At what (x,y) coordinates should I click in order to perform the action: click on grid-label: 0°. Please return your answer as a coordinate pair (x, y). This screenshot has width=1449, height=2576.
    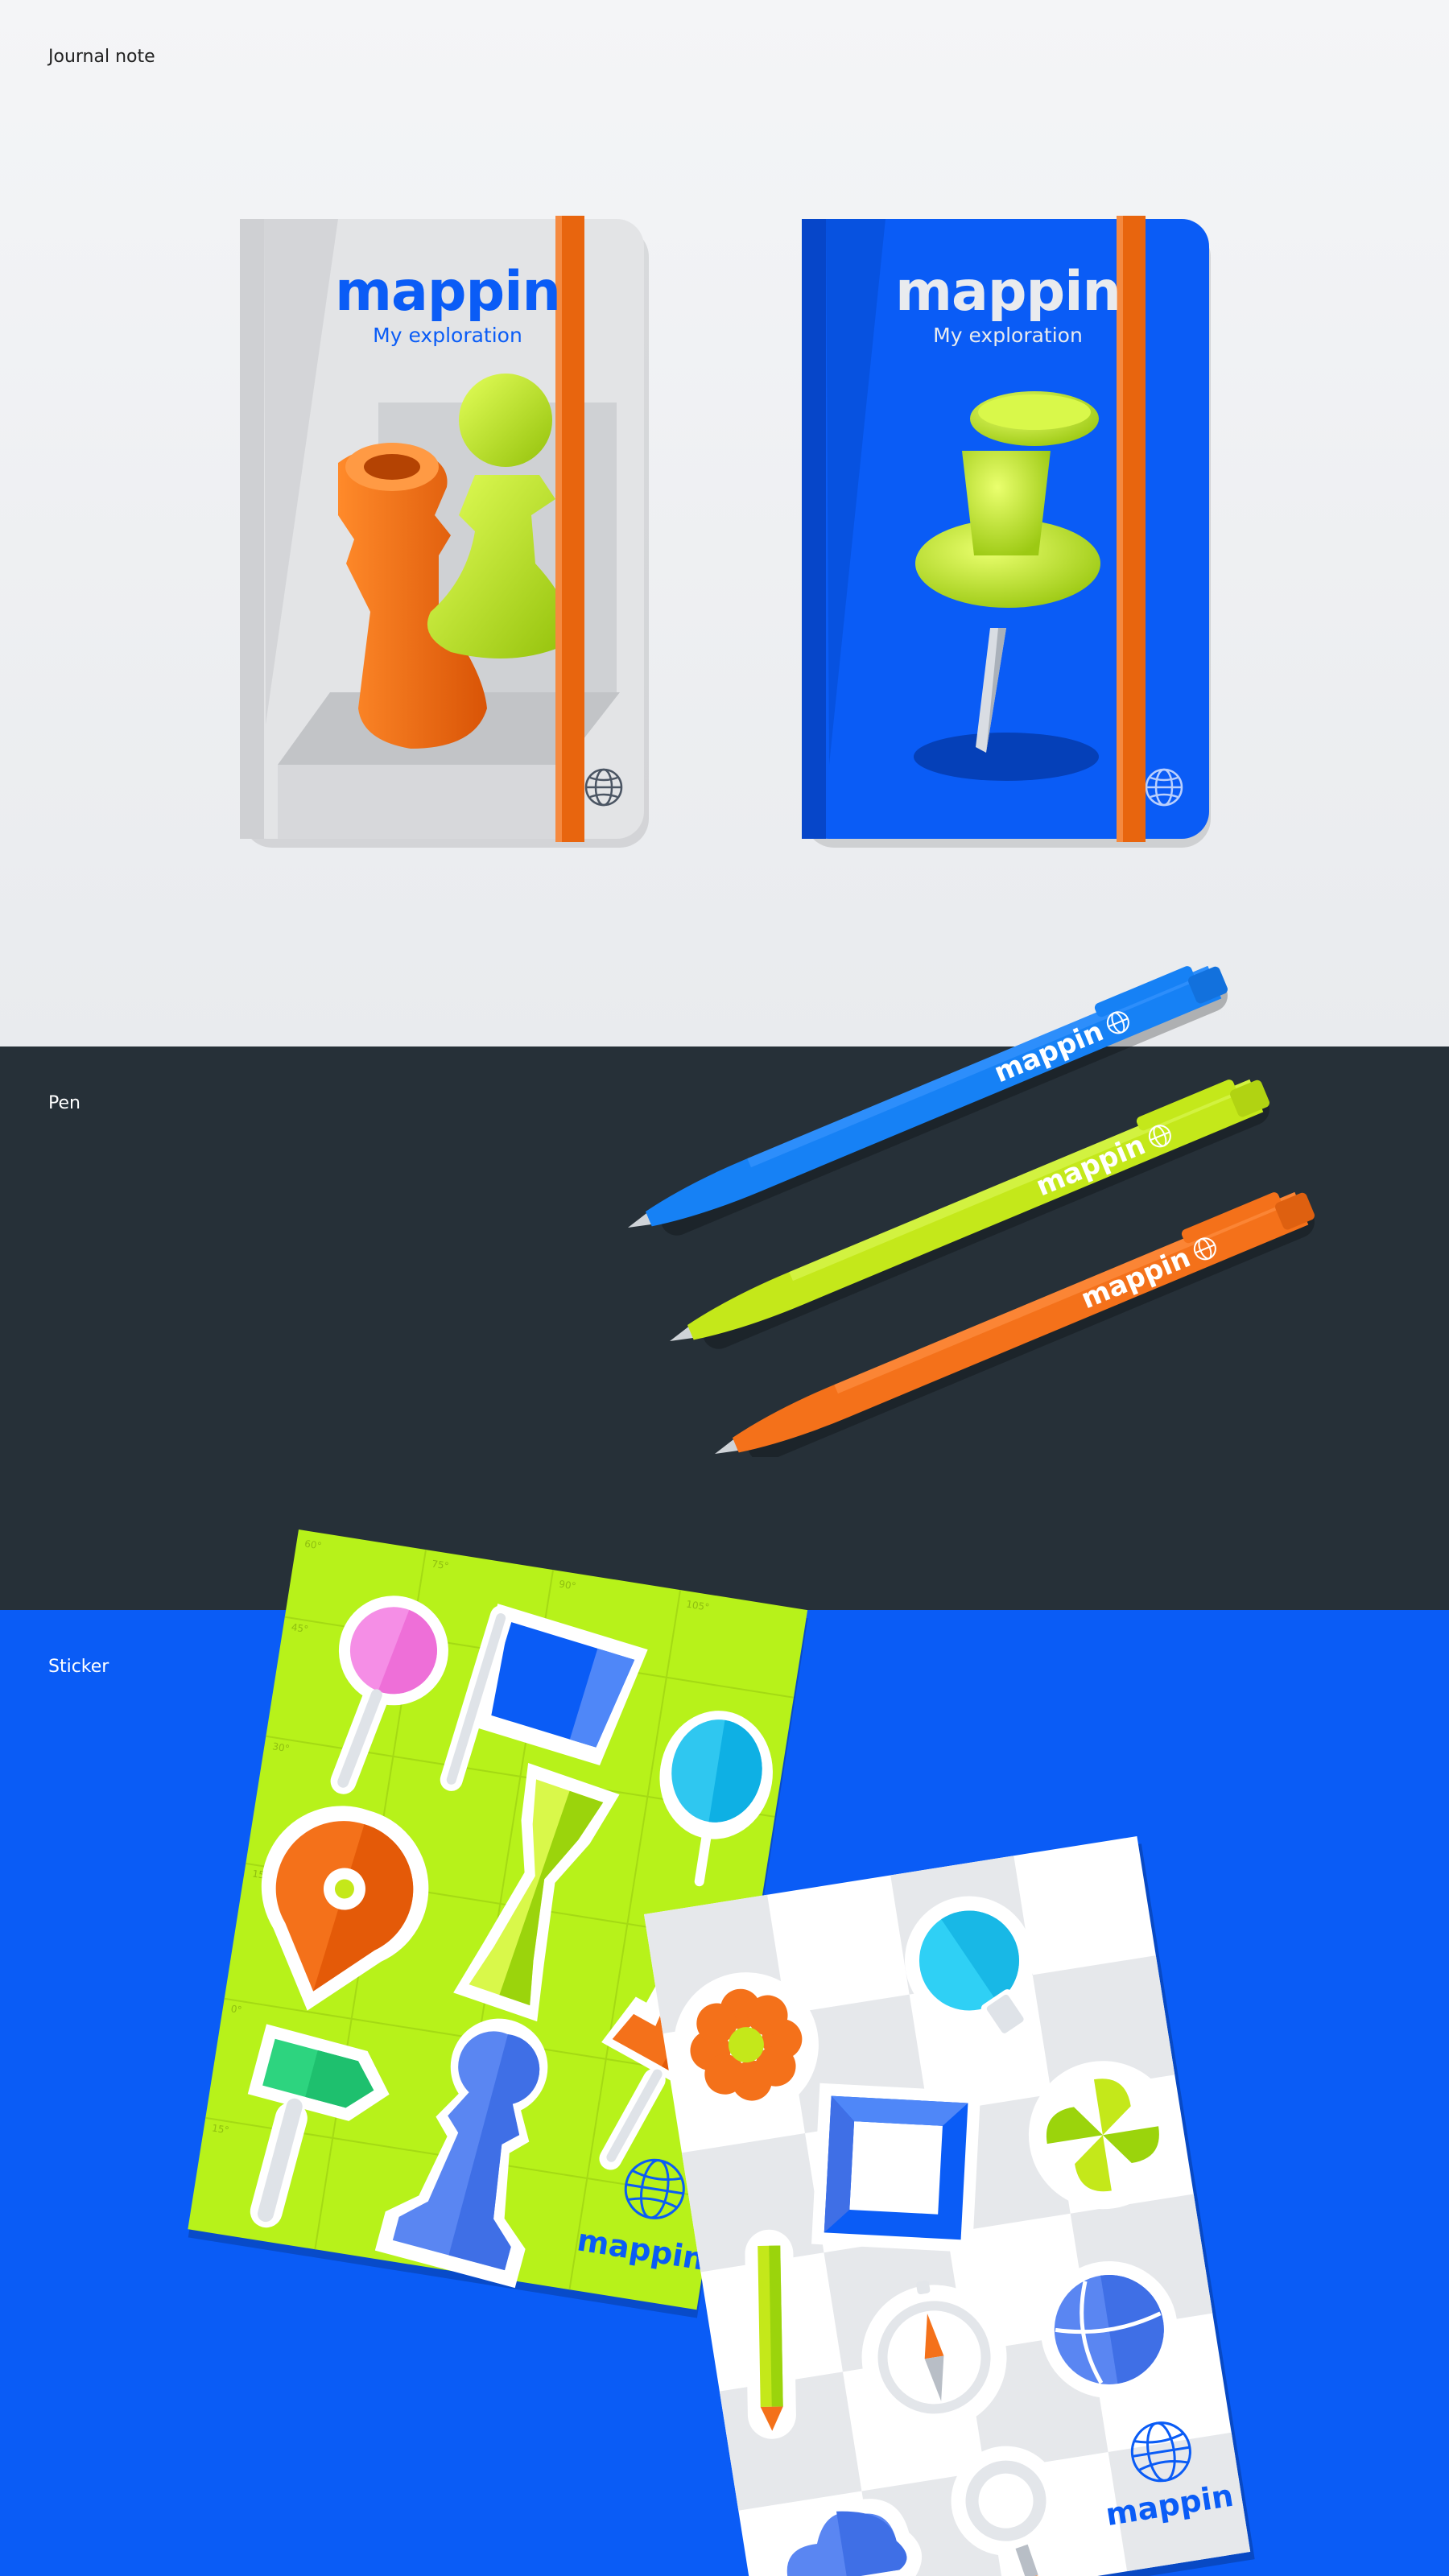
    Looking at the image, I should click on (236, 2010).